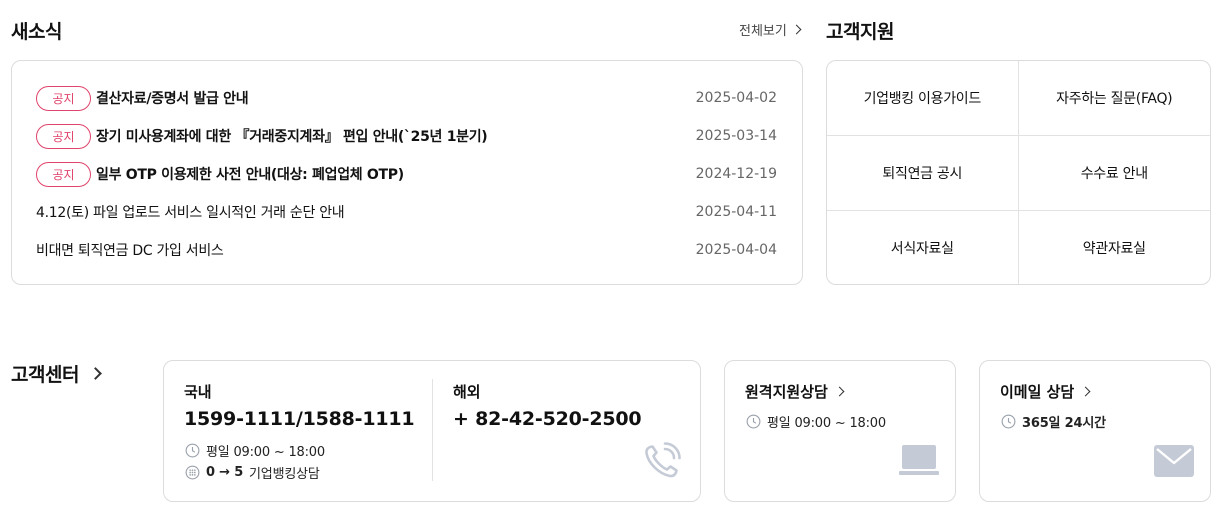 This screenshot has height=517, width=1219. Describe the element at coordinates (736, 174) in the screenshot. I see `news-item-date: 2024-12-19` at that location.